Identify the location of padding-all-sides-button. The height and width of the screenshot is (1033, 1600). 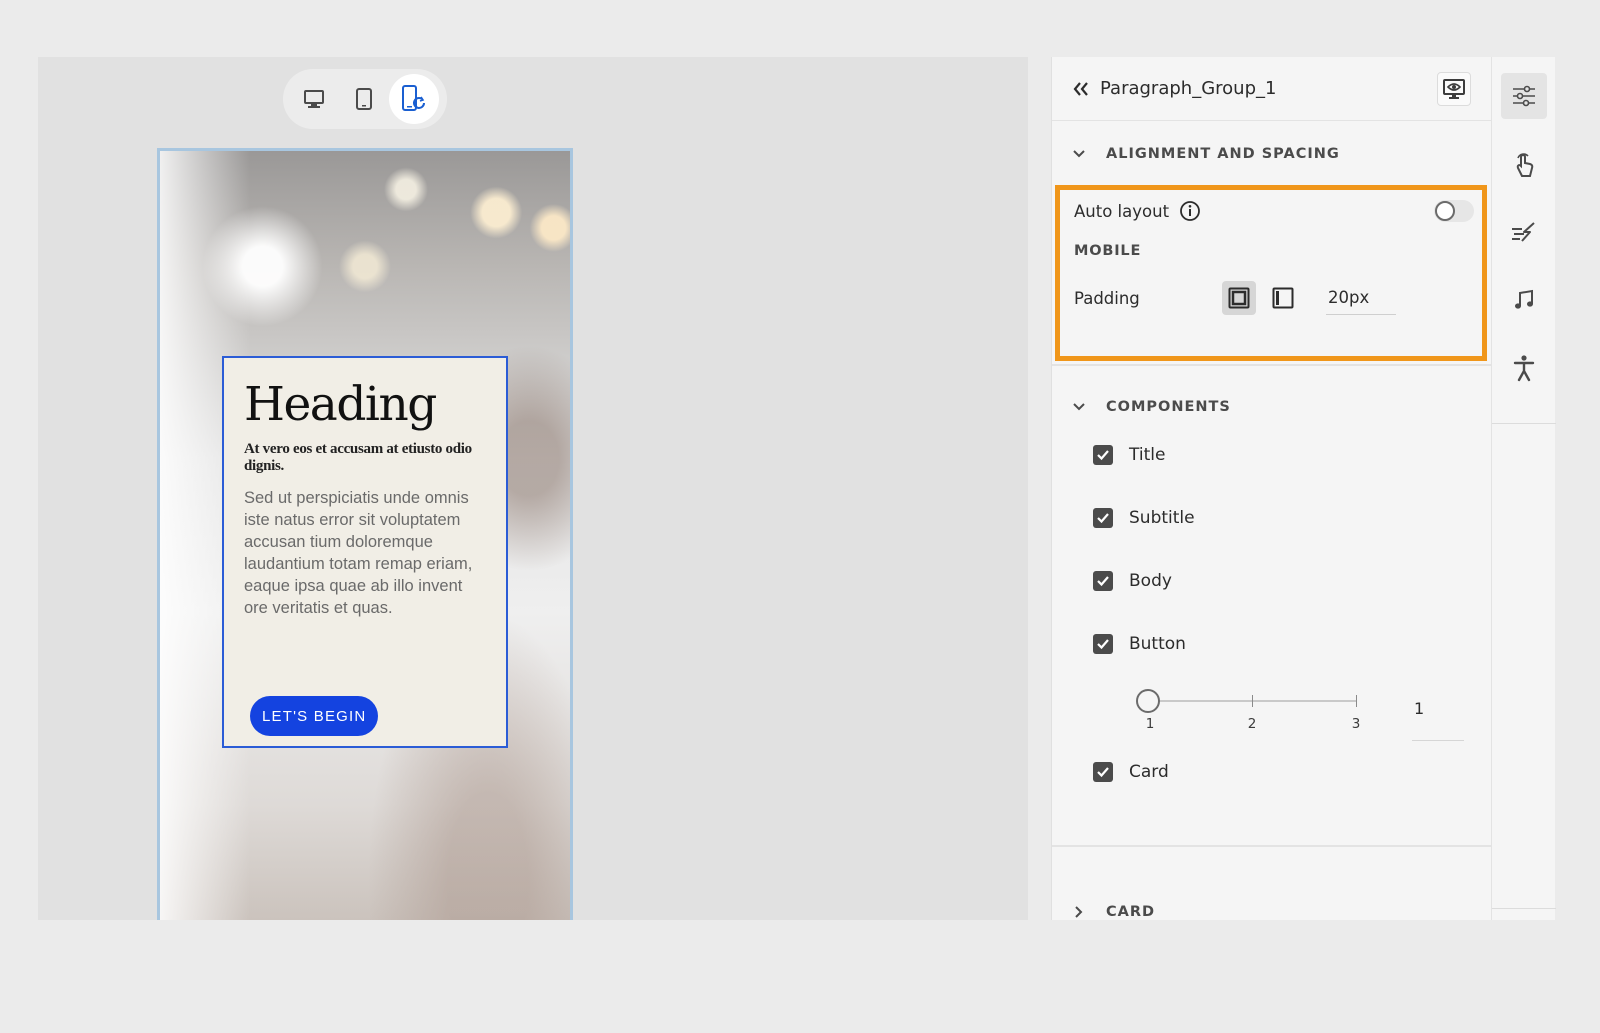
(1239, 298).